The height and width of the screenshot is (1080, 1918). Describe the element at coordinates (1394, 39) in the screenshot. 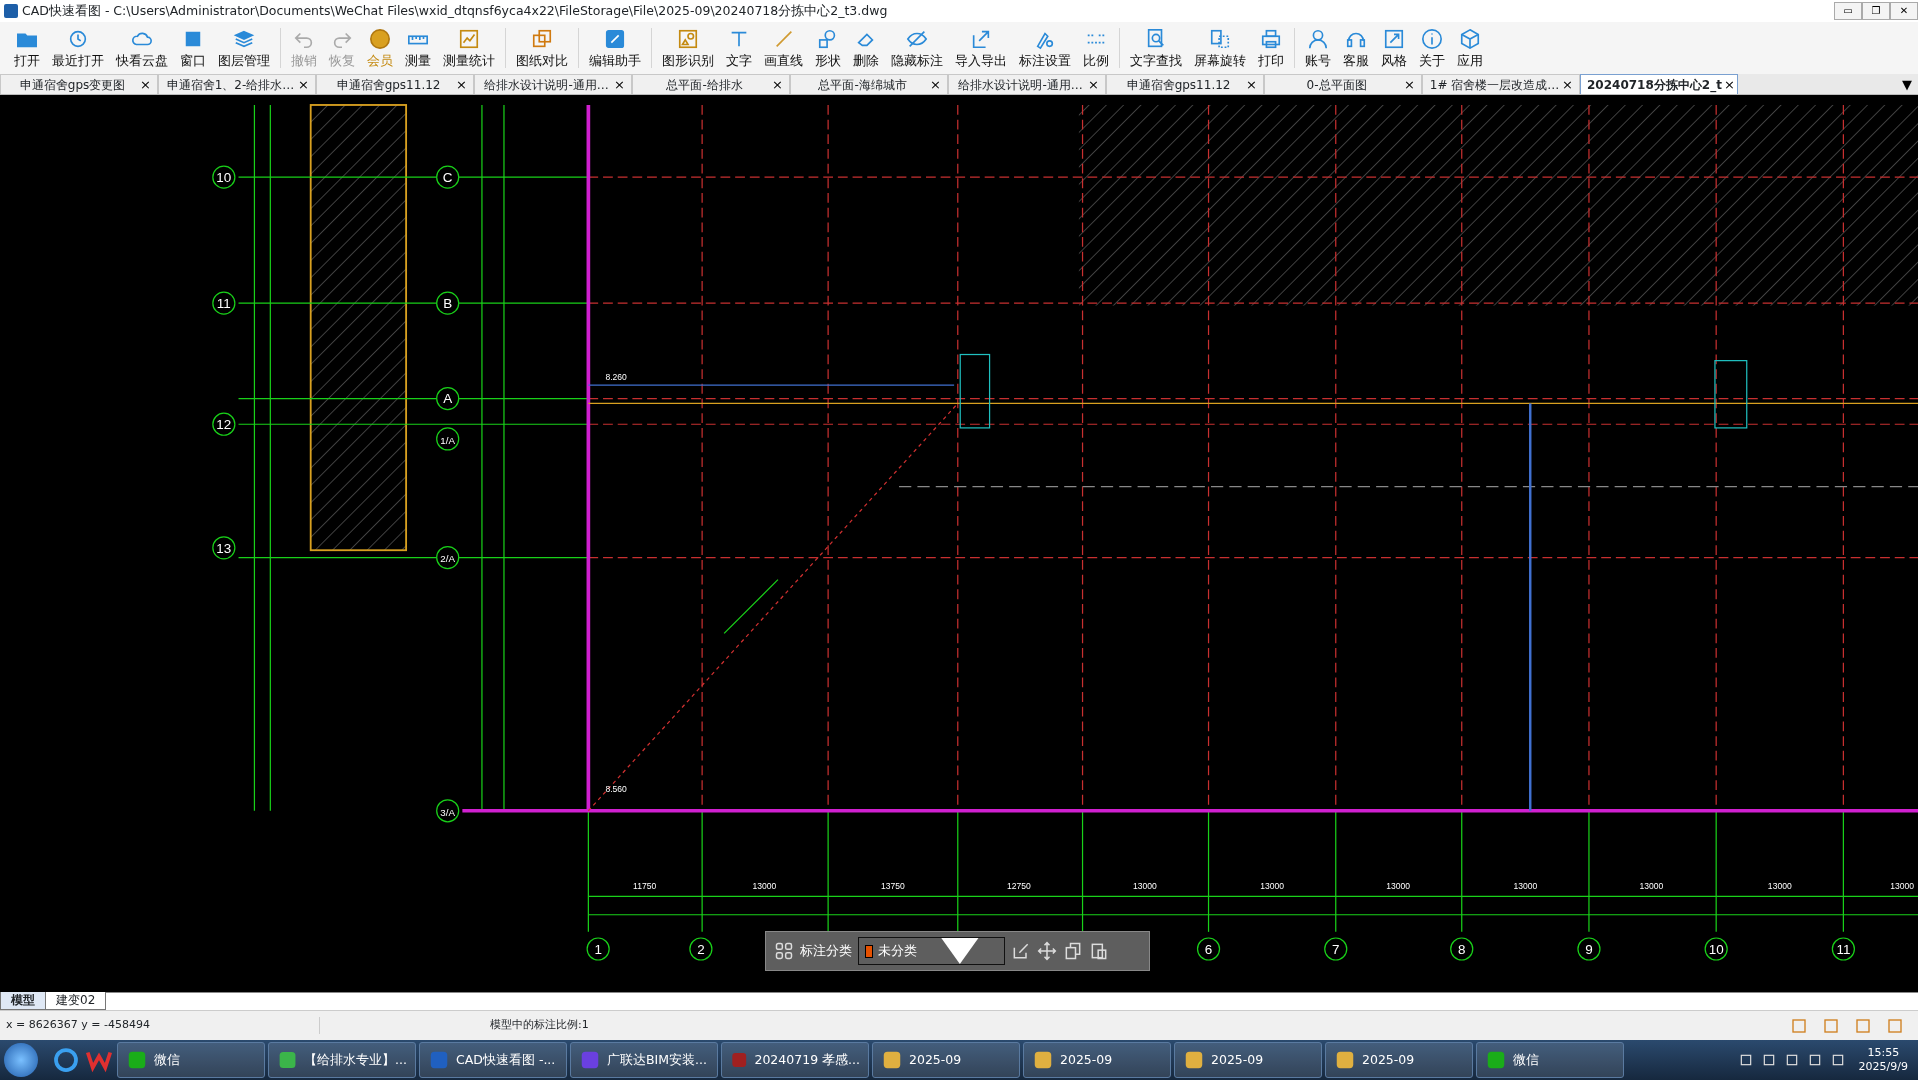

I see `resize-icon` at that location.